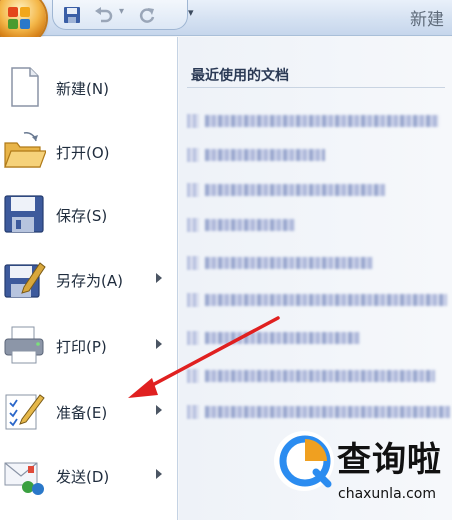 The image size is (452, 520). What do you see at coordinates (81, 347) in the screenshot?
I see `menu-label-print: 打印(P)` at bounding box center [81, 347].